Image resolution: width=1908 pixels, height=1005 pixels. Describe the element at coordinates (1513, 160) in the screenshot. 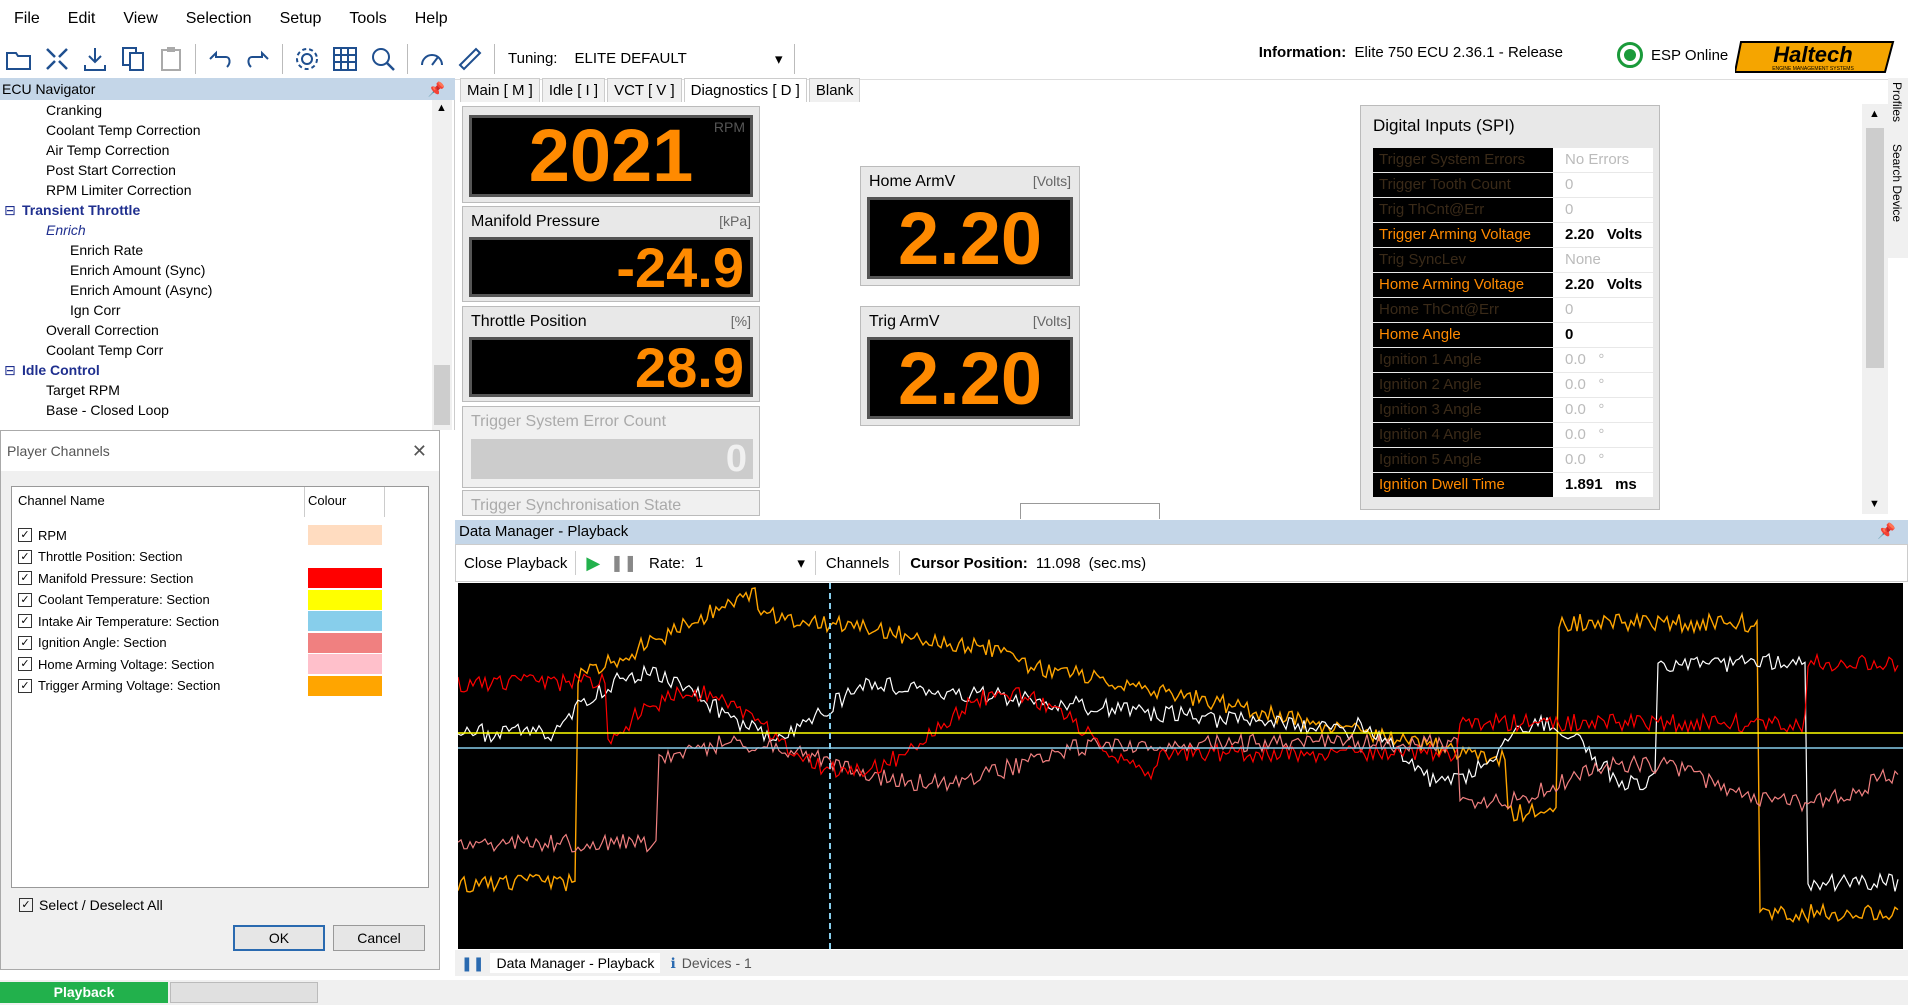

I see `digital-input-row: Trigger System Errors No Errors` at that location.